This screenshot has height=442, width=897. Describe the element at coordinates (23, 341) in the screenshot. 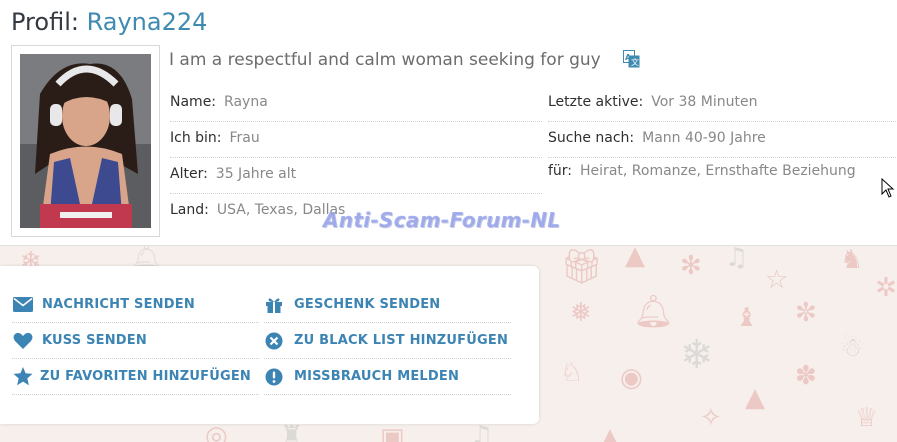

I see `heart-icon` at that location.